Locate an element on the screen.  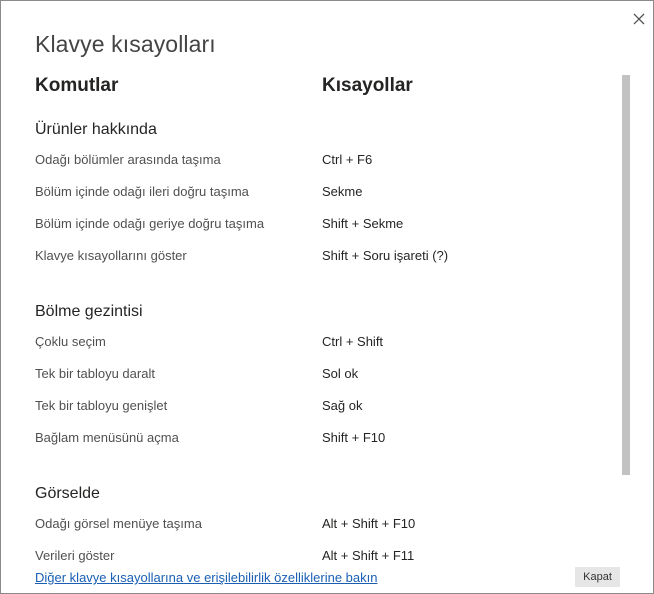
table-row: Çoklu seçim Ctrl + Shift is located at coordinates (301, 345).